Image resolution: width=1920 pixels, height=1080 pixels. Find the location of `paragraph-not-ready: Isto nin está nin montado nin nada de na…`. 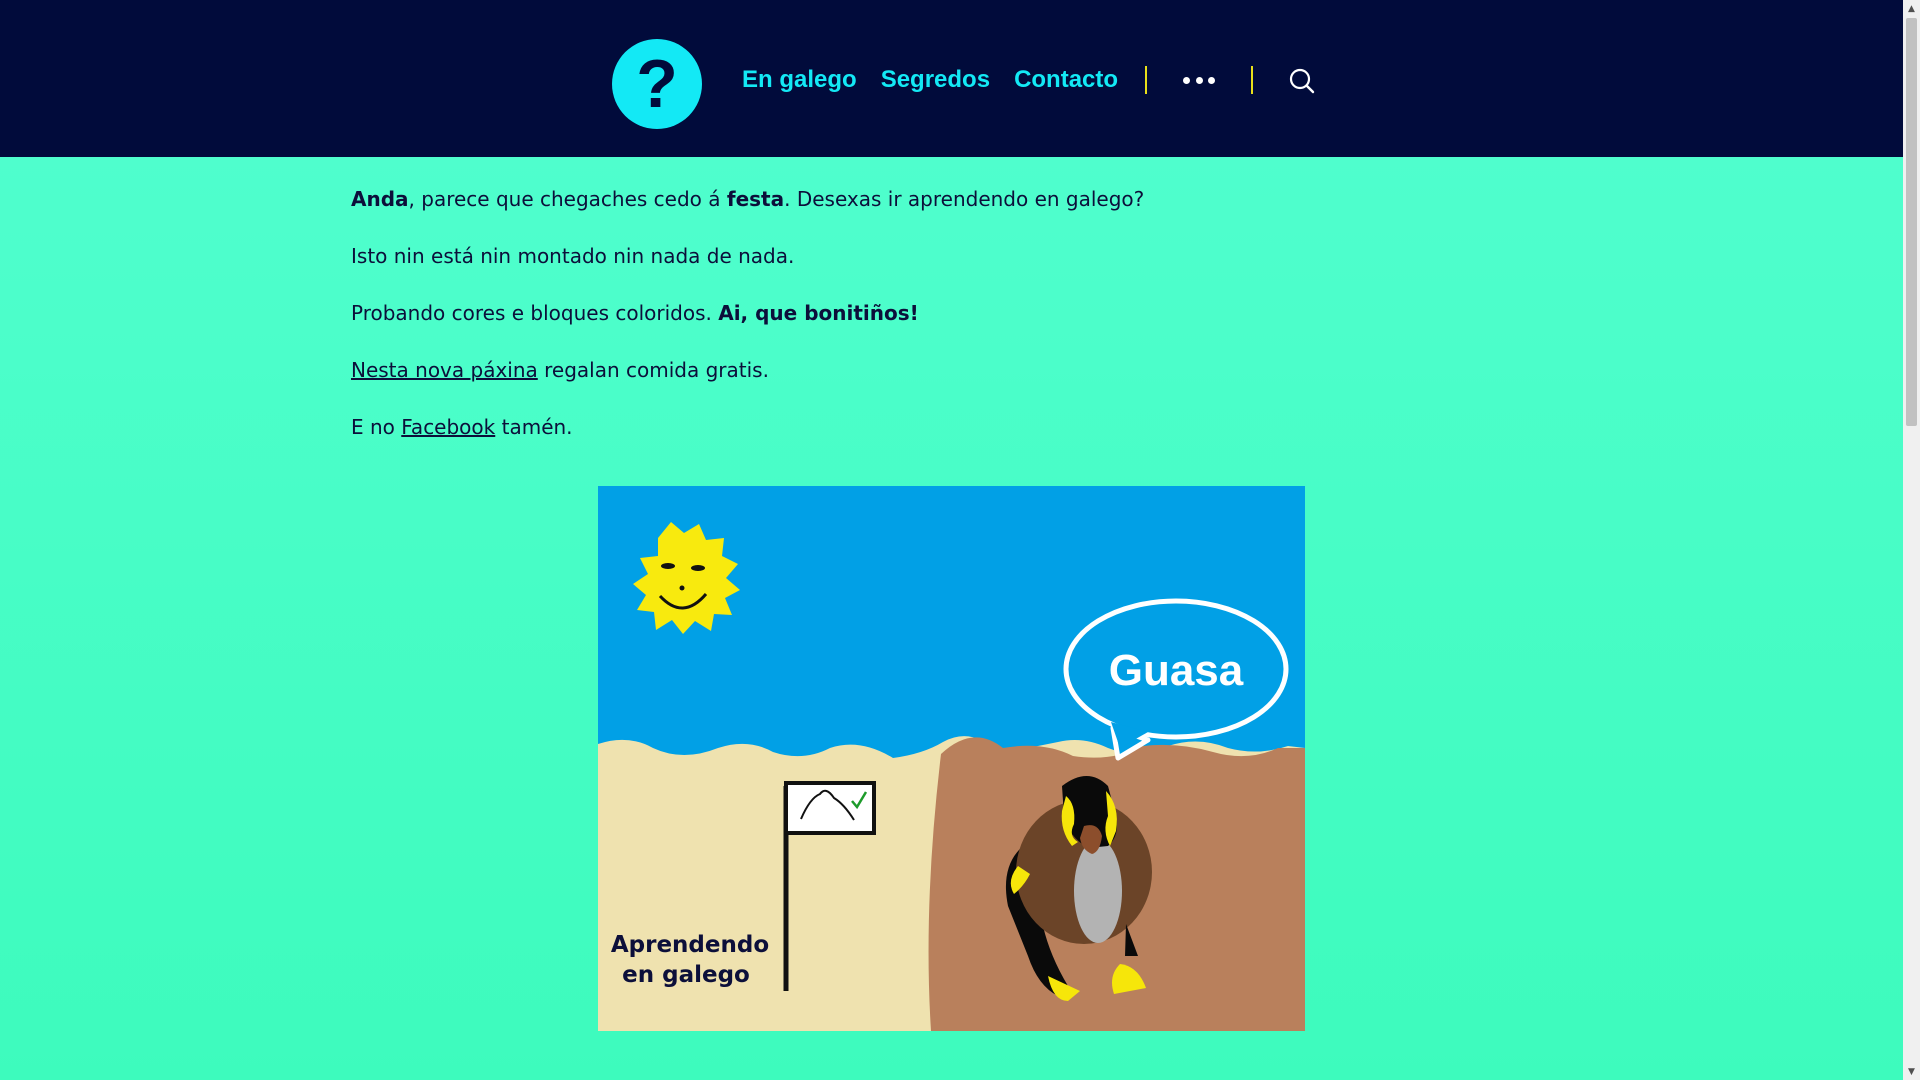

paragraph-not-ready: Isto nin está nin montado nin nada de na… is located at coordinates (573, 256).